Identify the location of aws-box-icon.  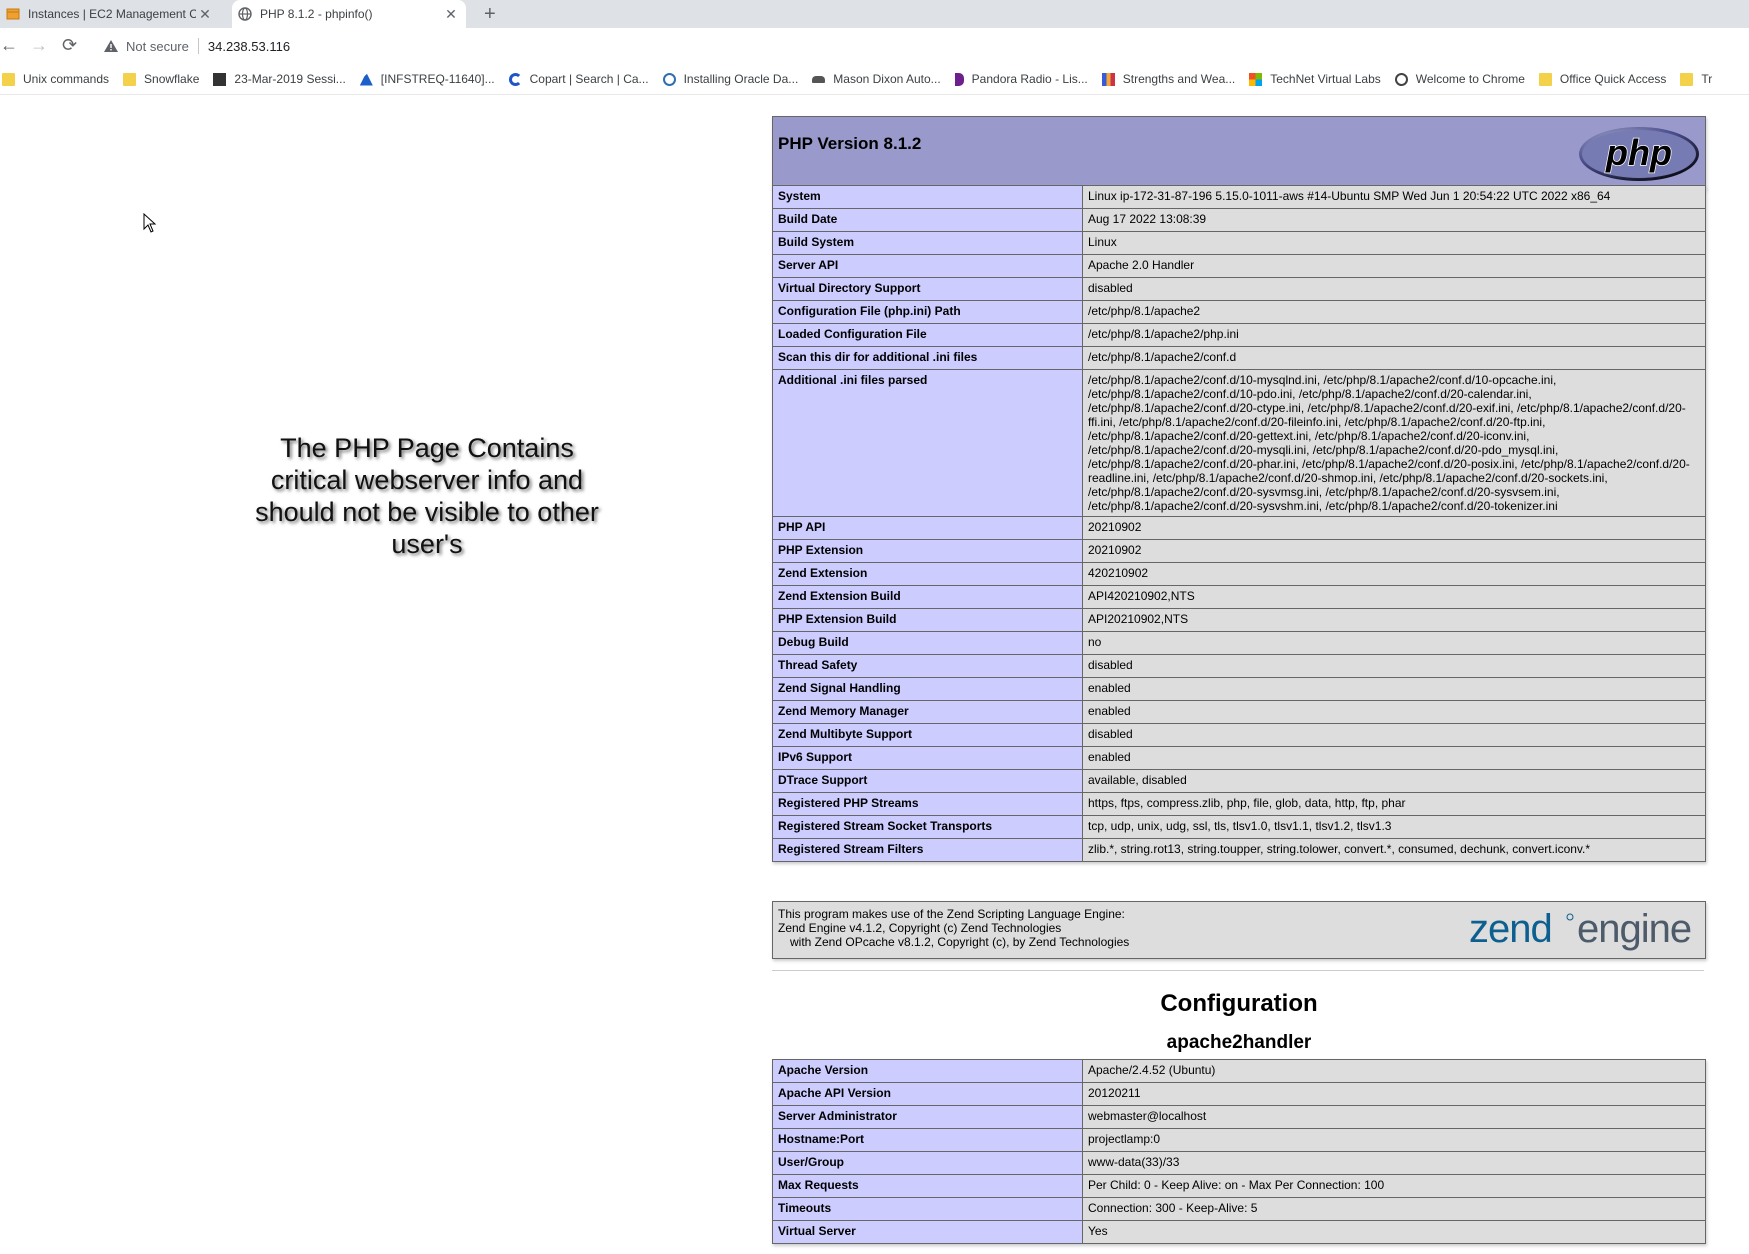
(13, 14).